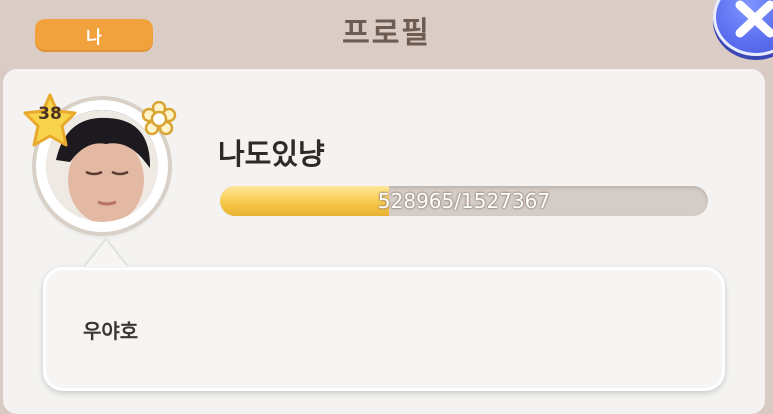 Image resolution: width=773 pixels, height=414 pixels. What do you see at coordinates (106, 254) in the screenshot?
I see `status-bubble-tail` at bounding box center [106, 254].